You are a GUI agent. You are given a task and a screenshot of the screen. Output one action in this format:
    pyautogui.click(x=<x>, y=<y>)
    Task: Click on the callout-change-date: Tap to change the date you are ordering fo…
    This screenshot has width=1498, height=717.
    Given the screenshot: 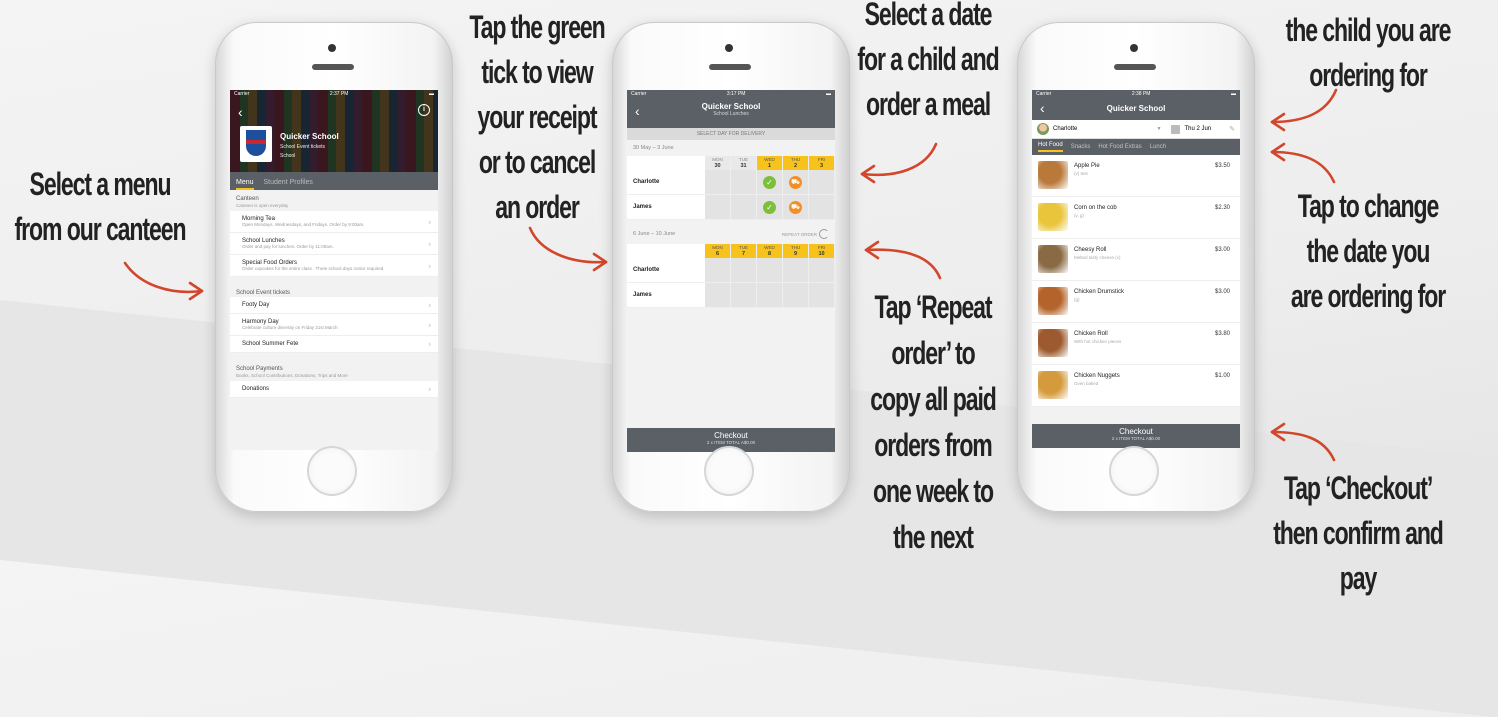 What is the action you would take?
    pyautogui.click(x=1368, y=251)
    